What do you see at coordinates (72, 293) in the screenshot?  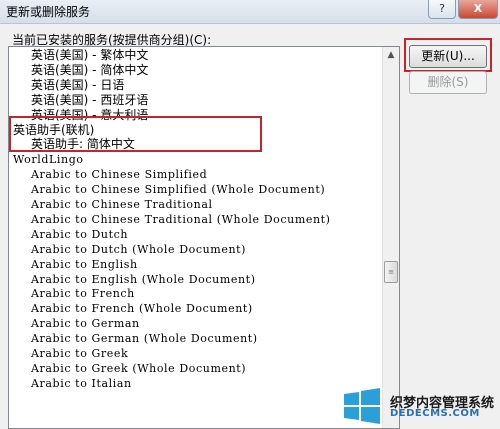 I see `list-item: Arabic to French` at bounding box center [72, 293].